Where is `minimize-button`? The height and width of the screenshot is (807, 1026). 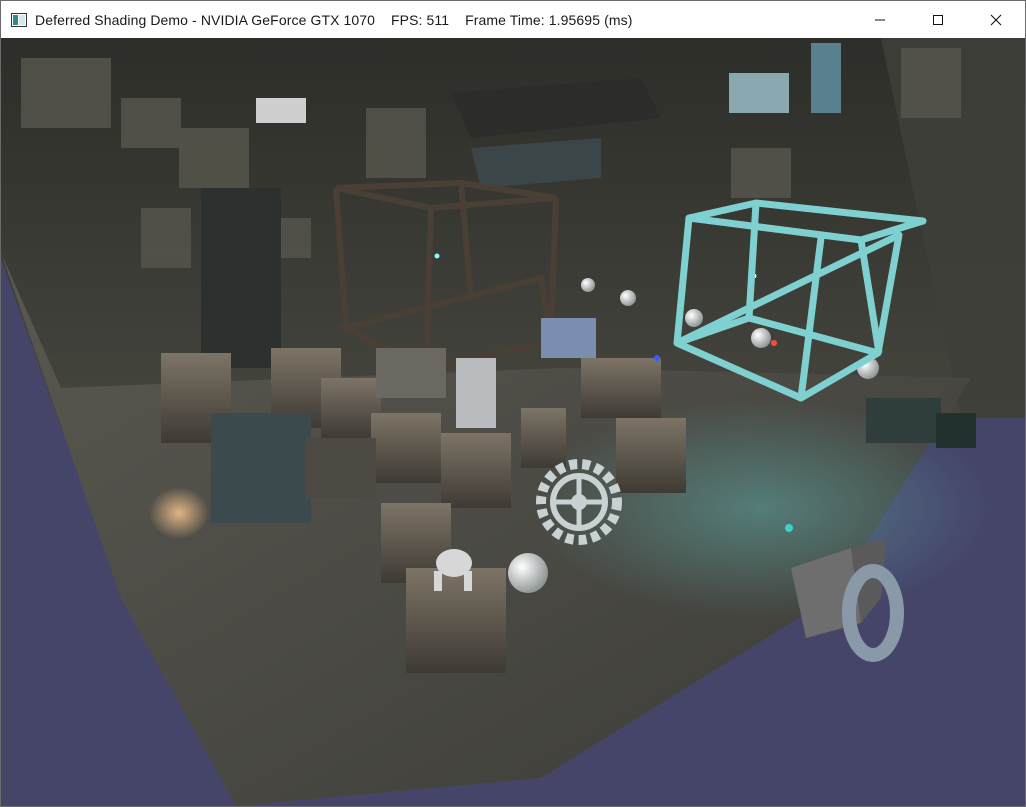 minimize-button is located at coordinates (880, 19).